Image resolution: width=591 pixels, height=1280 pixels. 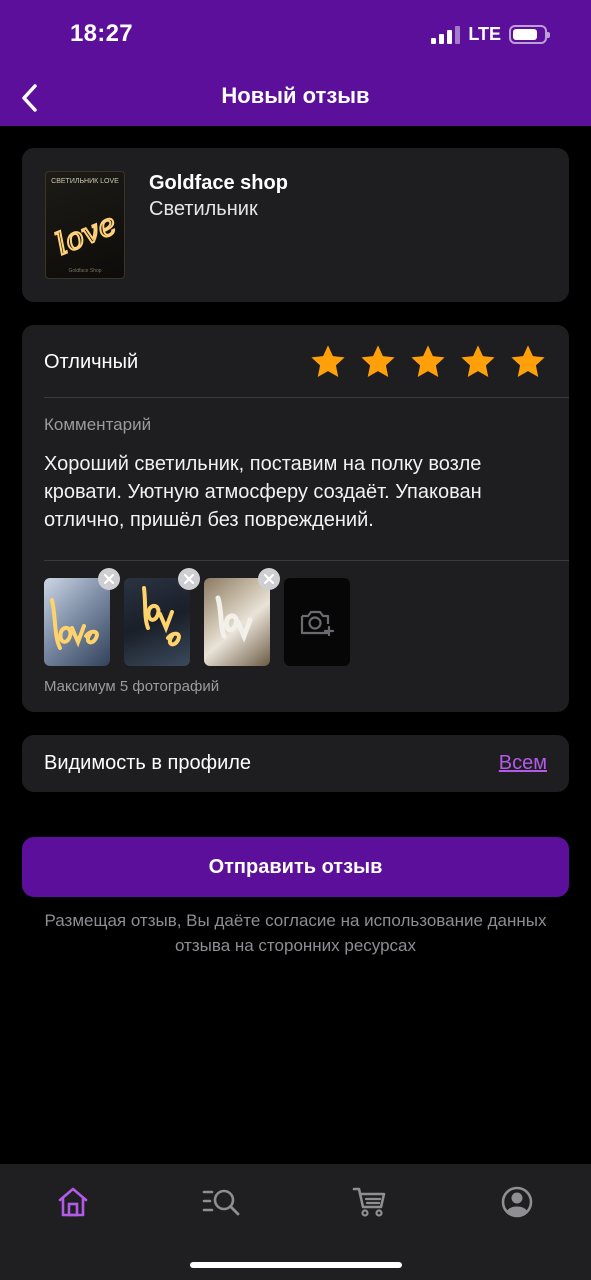 I want to click on visibility-label: Видимость в профиле, so click(x=148, y=763).